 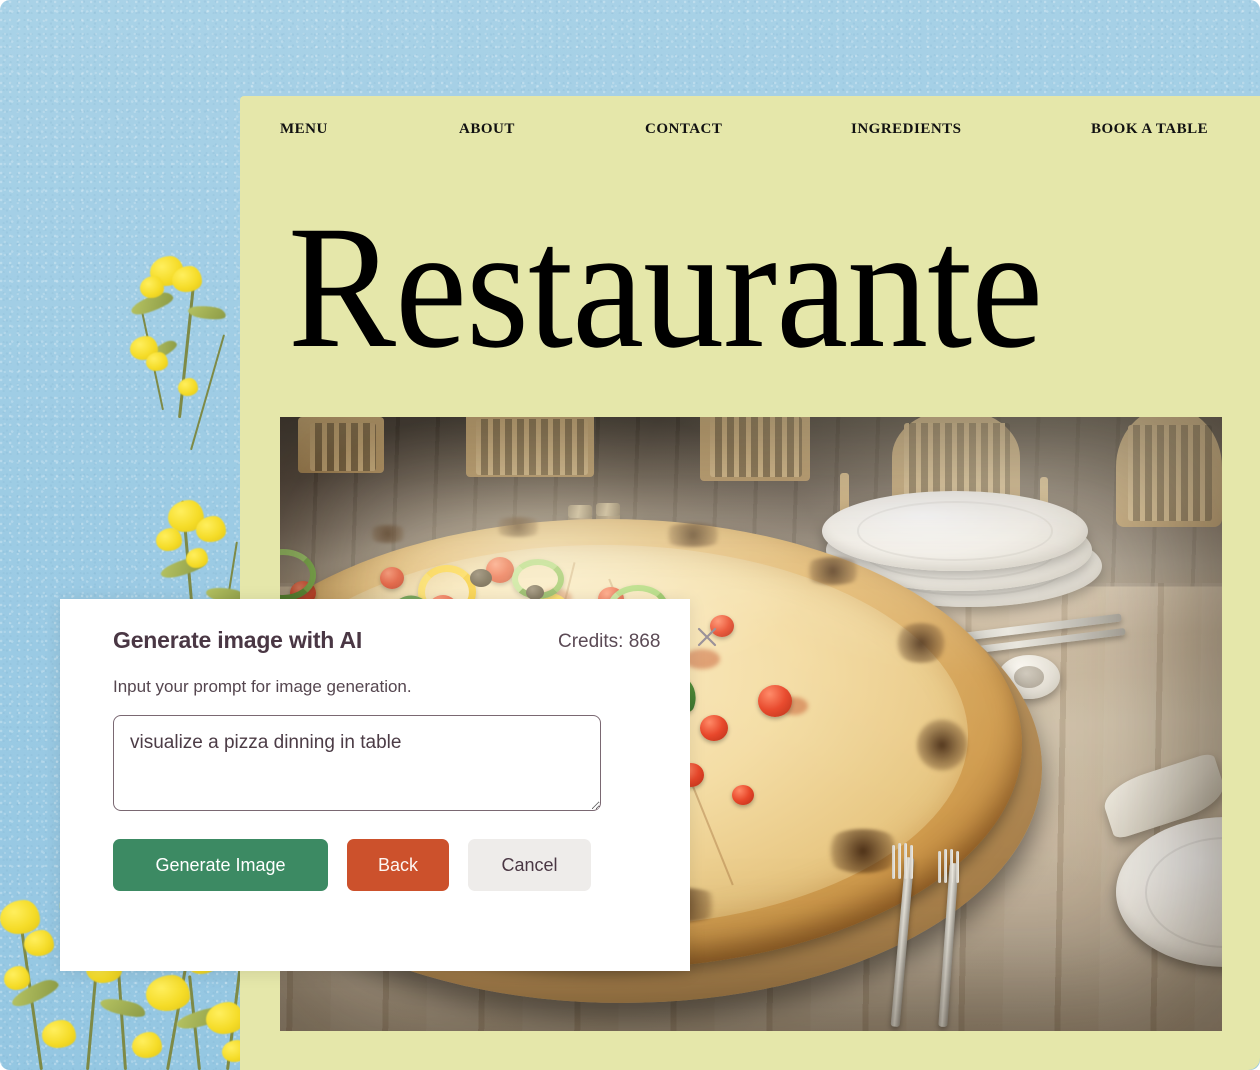 What do you see at coordinates (683, 129) in the screenshot?
I see `nav-item-contact: CONTACT` at bounding box center [683, 129].